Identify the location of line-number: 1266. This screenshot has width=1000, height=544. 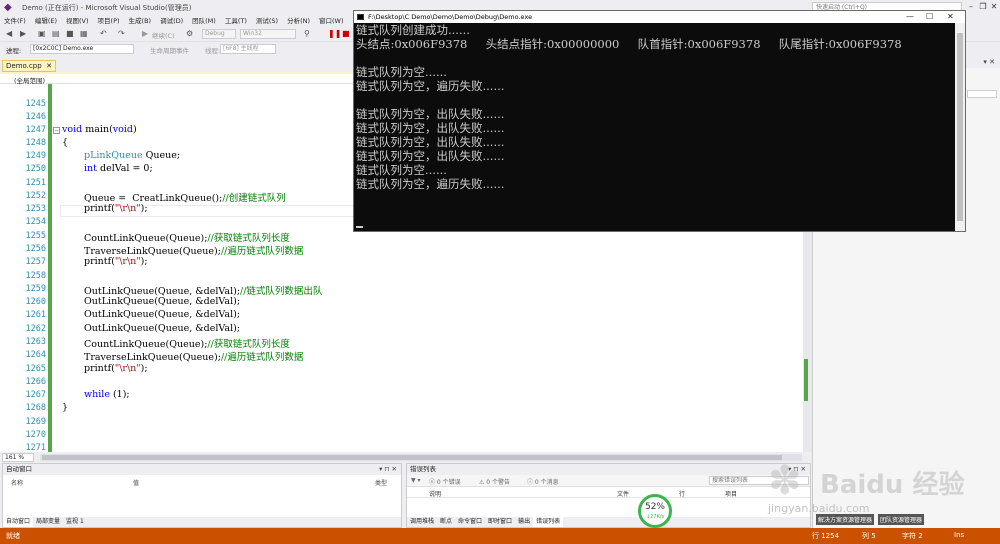
(35, 382).